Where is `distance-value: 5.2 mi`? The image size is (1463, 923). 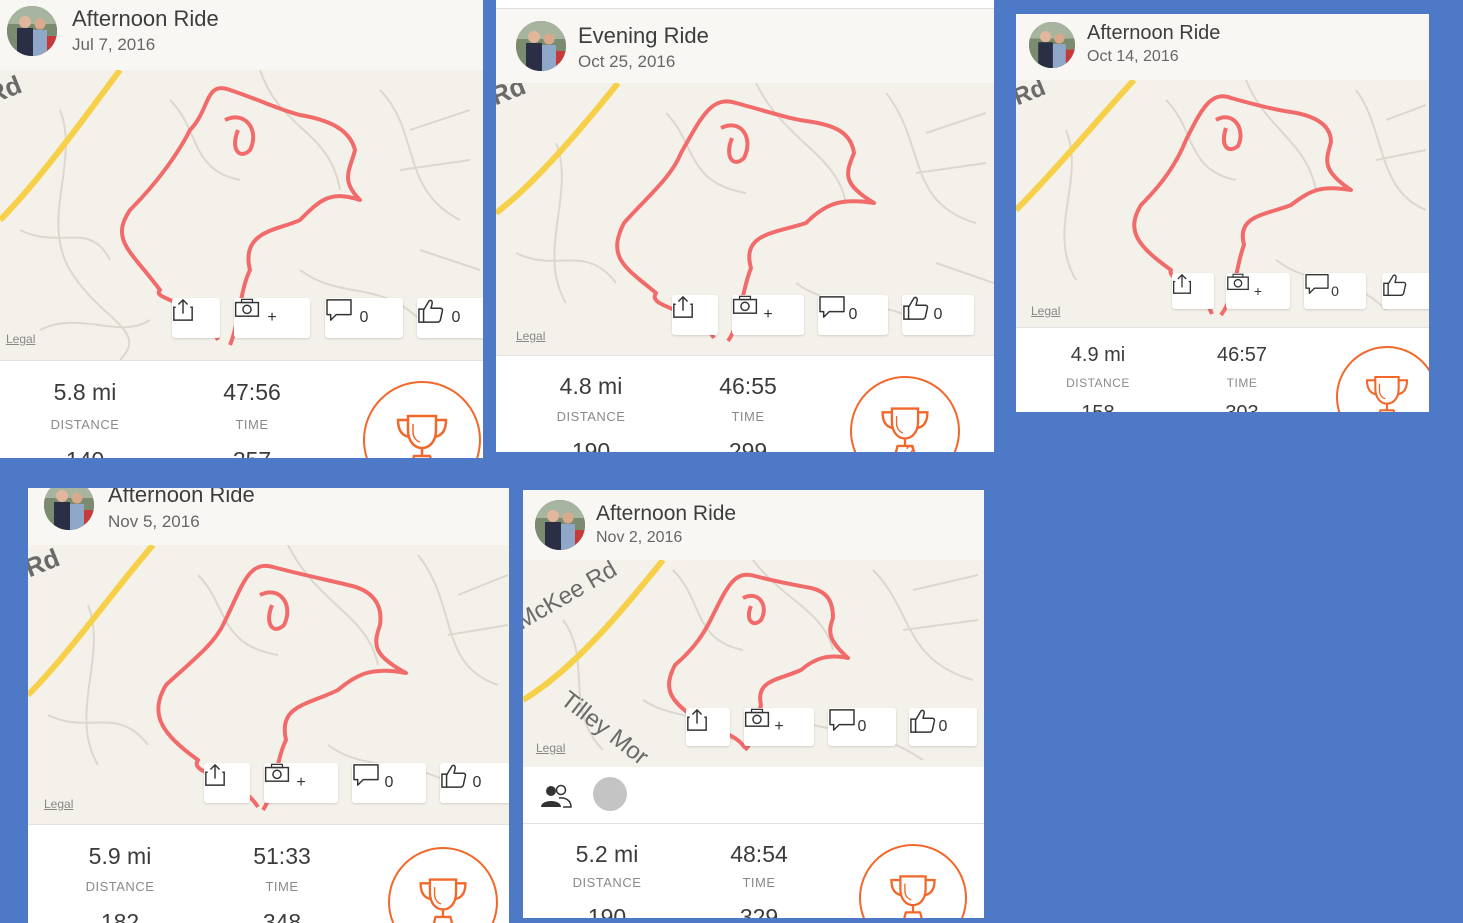 distance-value: 5.2 mi is located at coordinates (607, 854).